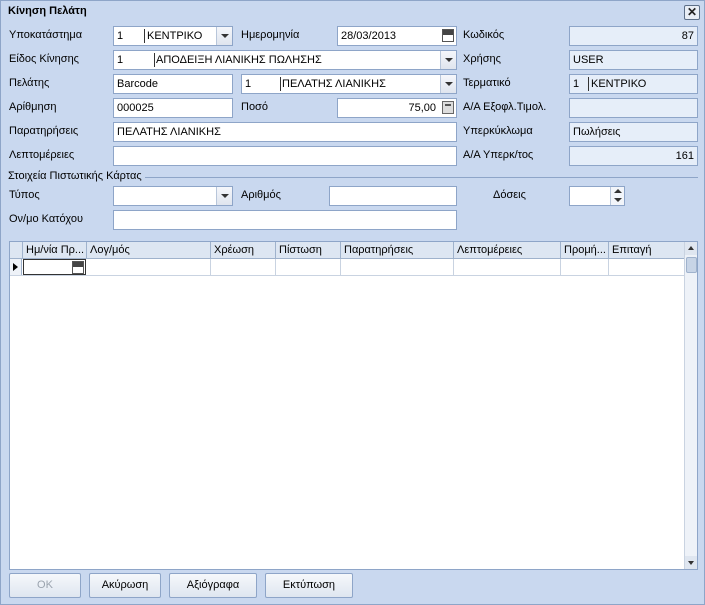  What do you see at coordinates (484, 35) in the screenshot?
I see `code-label: Κωδικός` at bounding box center [484, 35].